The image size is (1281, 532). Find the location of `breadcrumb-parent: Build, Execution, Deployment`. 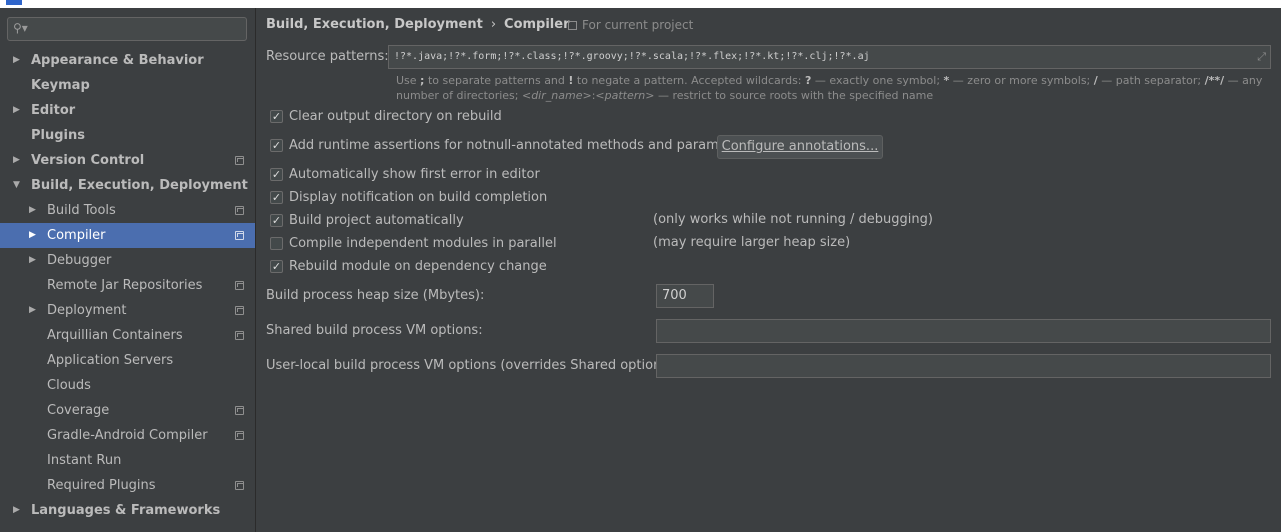

breadcrumb-parent: Build, Execution, Deployment is located at coordinates (374, 24).